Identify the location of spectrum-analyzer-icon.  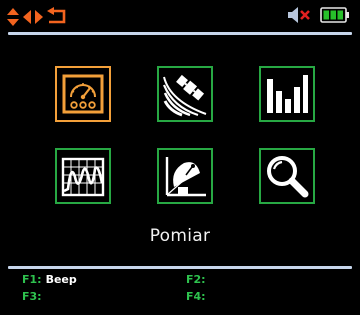
(83, 177).